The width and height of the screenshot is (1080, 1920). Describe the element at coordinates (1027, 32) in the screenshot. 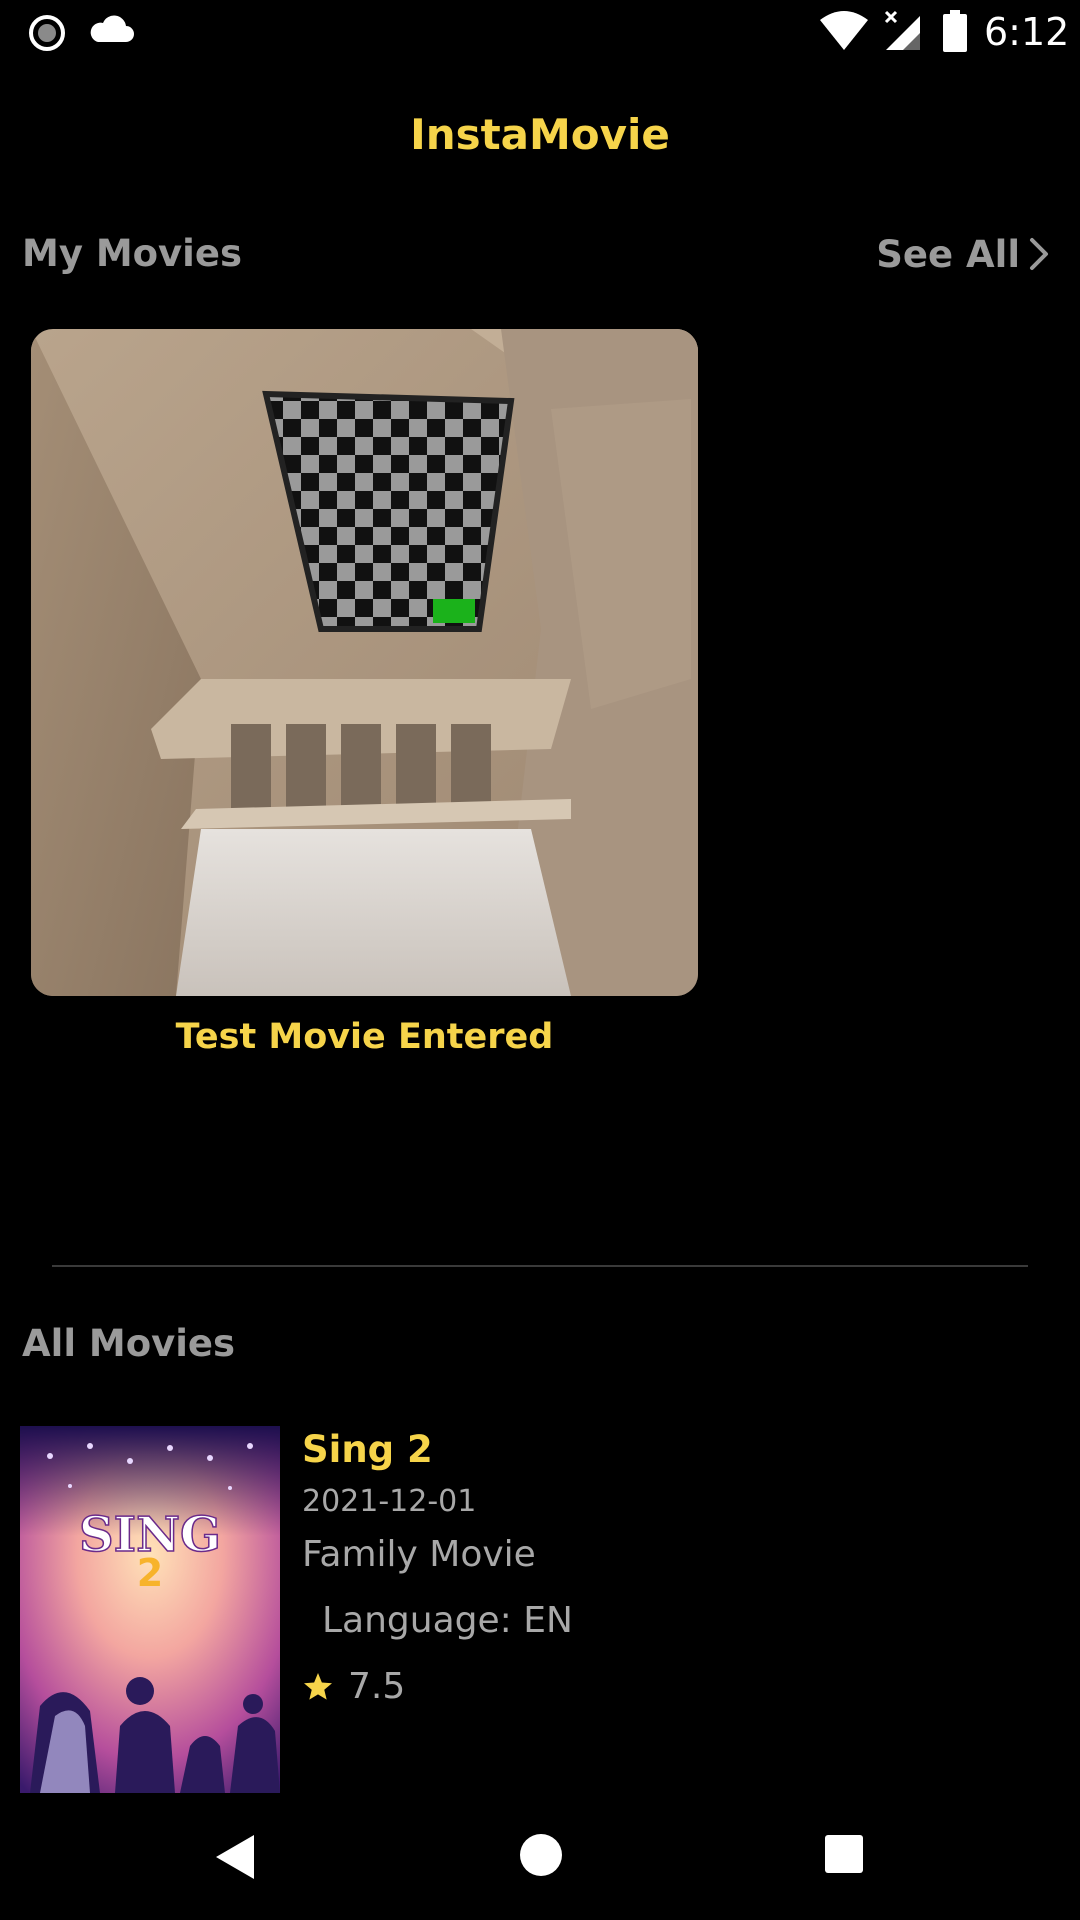

I see `status-time: 6:12` at that location.